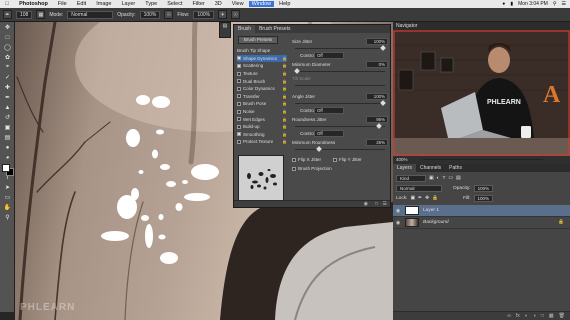  Describe the element at coordinates (150, 14) in the screenshot. I see `opacity-field: 100%` at that location.